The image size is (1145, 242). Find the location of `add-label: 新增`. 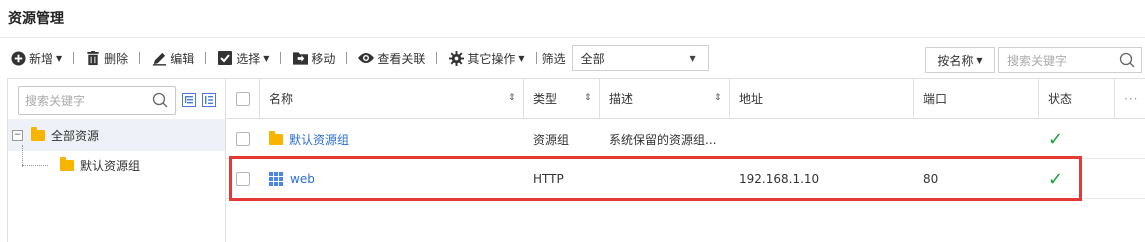

add-label: 新增 is located at coordinates (41, 58).